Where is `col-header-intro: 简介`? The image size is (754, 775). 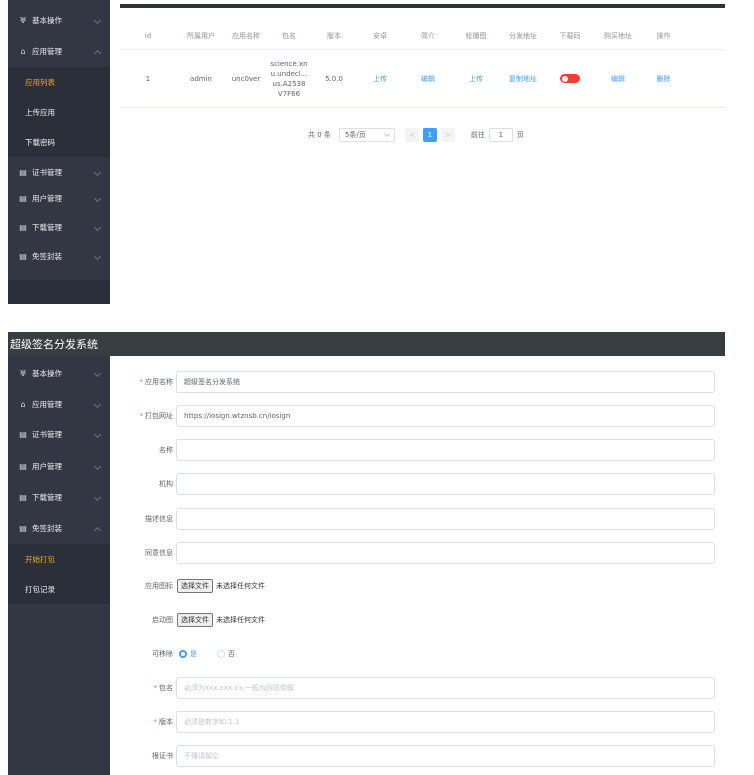
col-header-intro: 简介 is located at coordinates (428, 35).